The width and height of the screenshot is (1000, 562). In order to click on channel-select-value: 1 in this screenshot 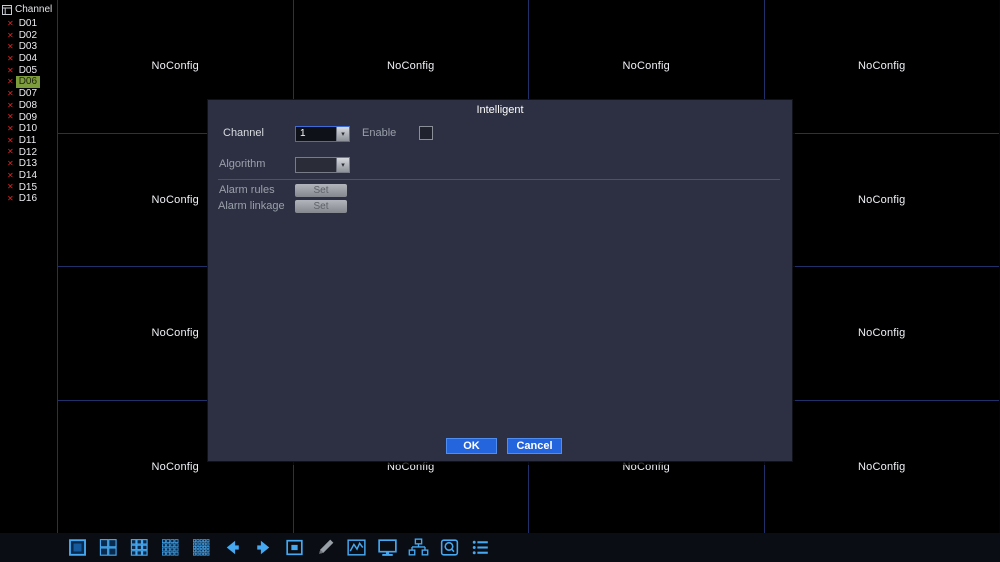, I will do `click(303, 133)`.